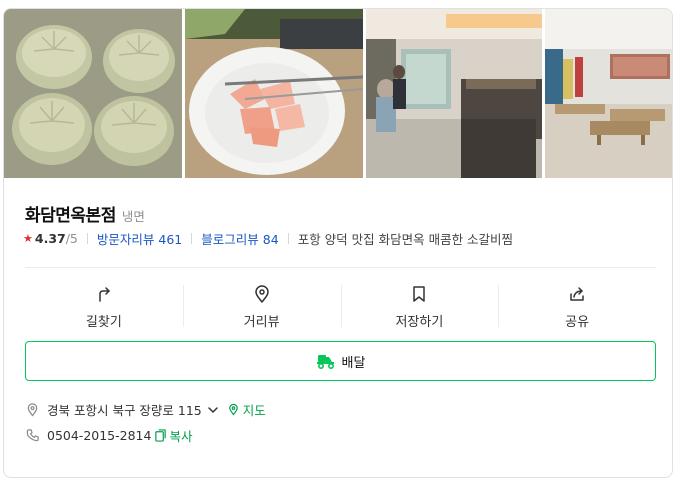 The width and height of the screenshot is (680, 478). I want to click on address-row: 경북 포항시 북구 장량로 115 지도, so click(145, 409).